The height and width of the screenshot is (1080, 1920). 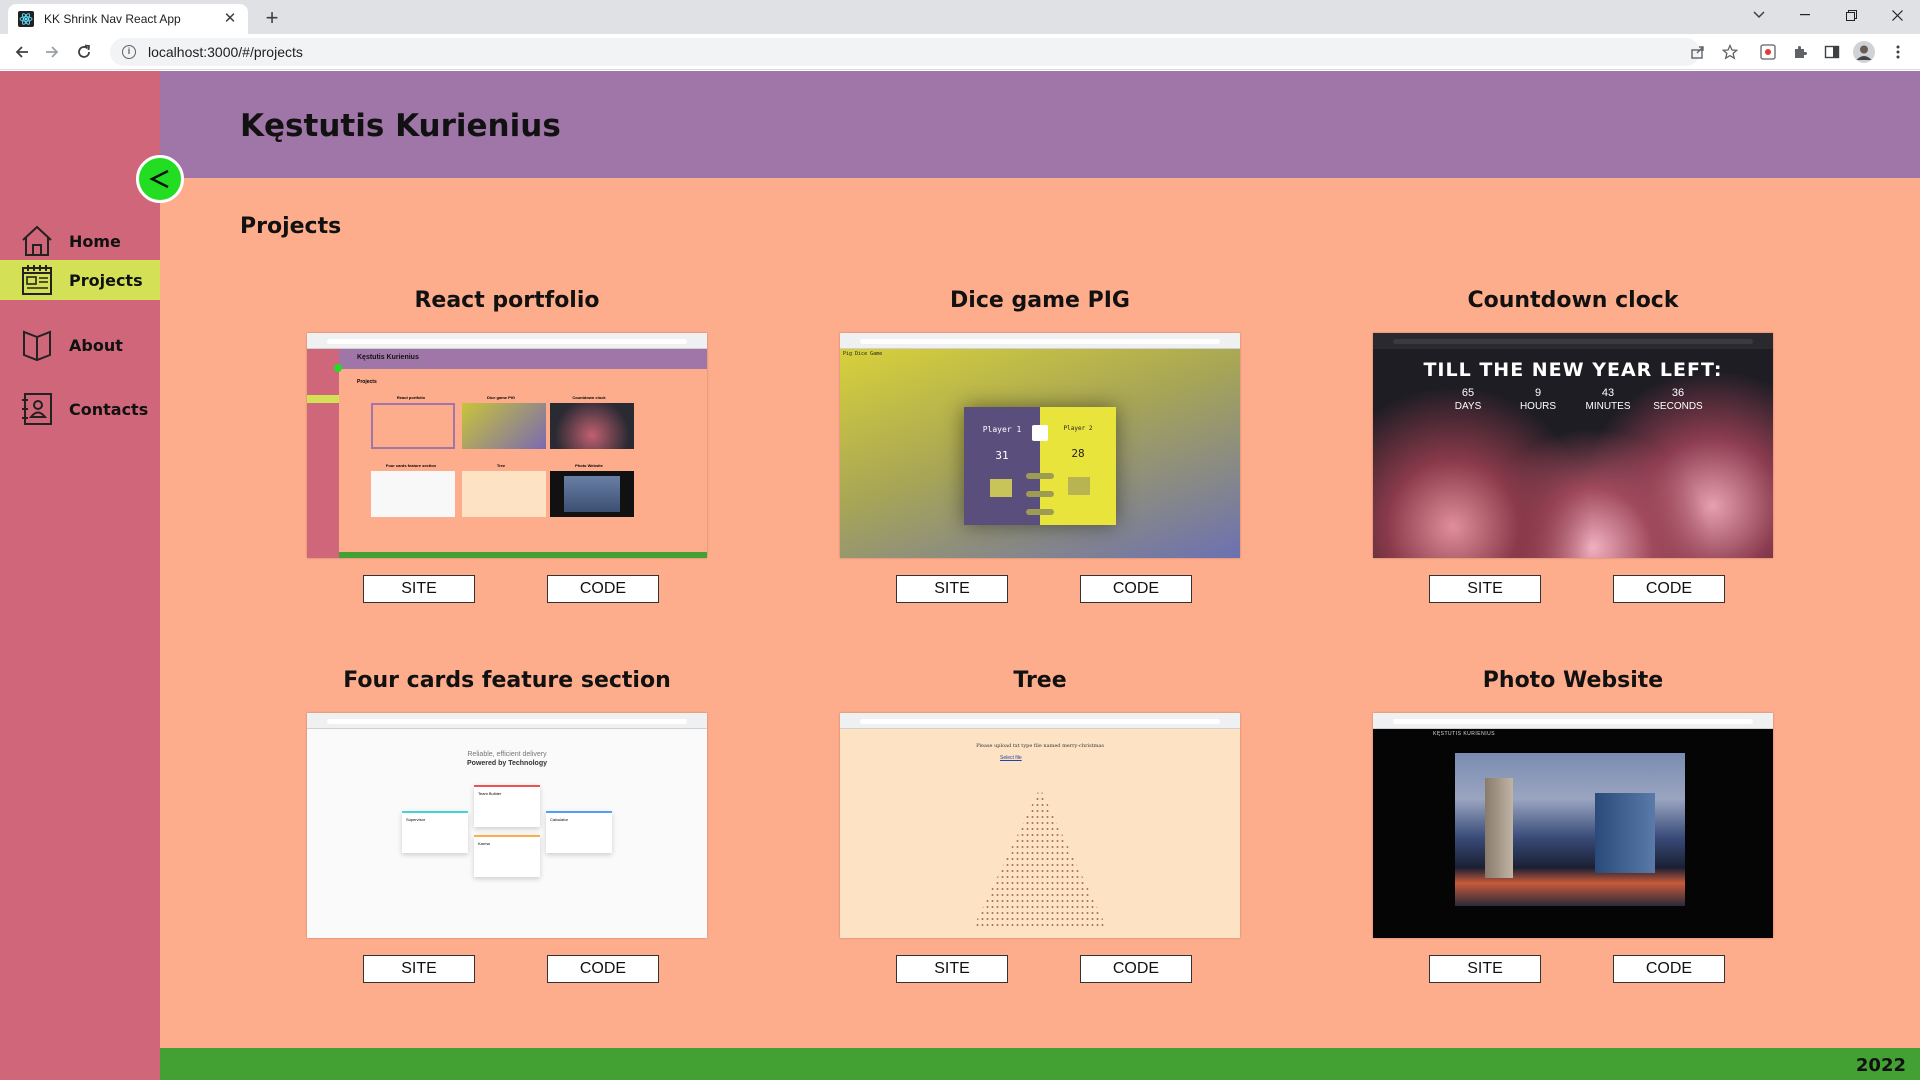 I want to click on back-arrow-icon, so click(x=22, y=52).